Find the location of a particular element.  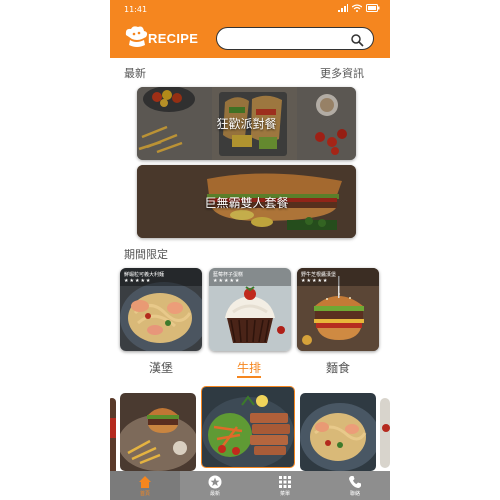

nav-label: 菜單 is located at coordinates (284, 494).